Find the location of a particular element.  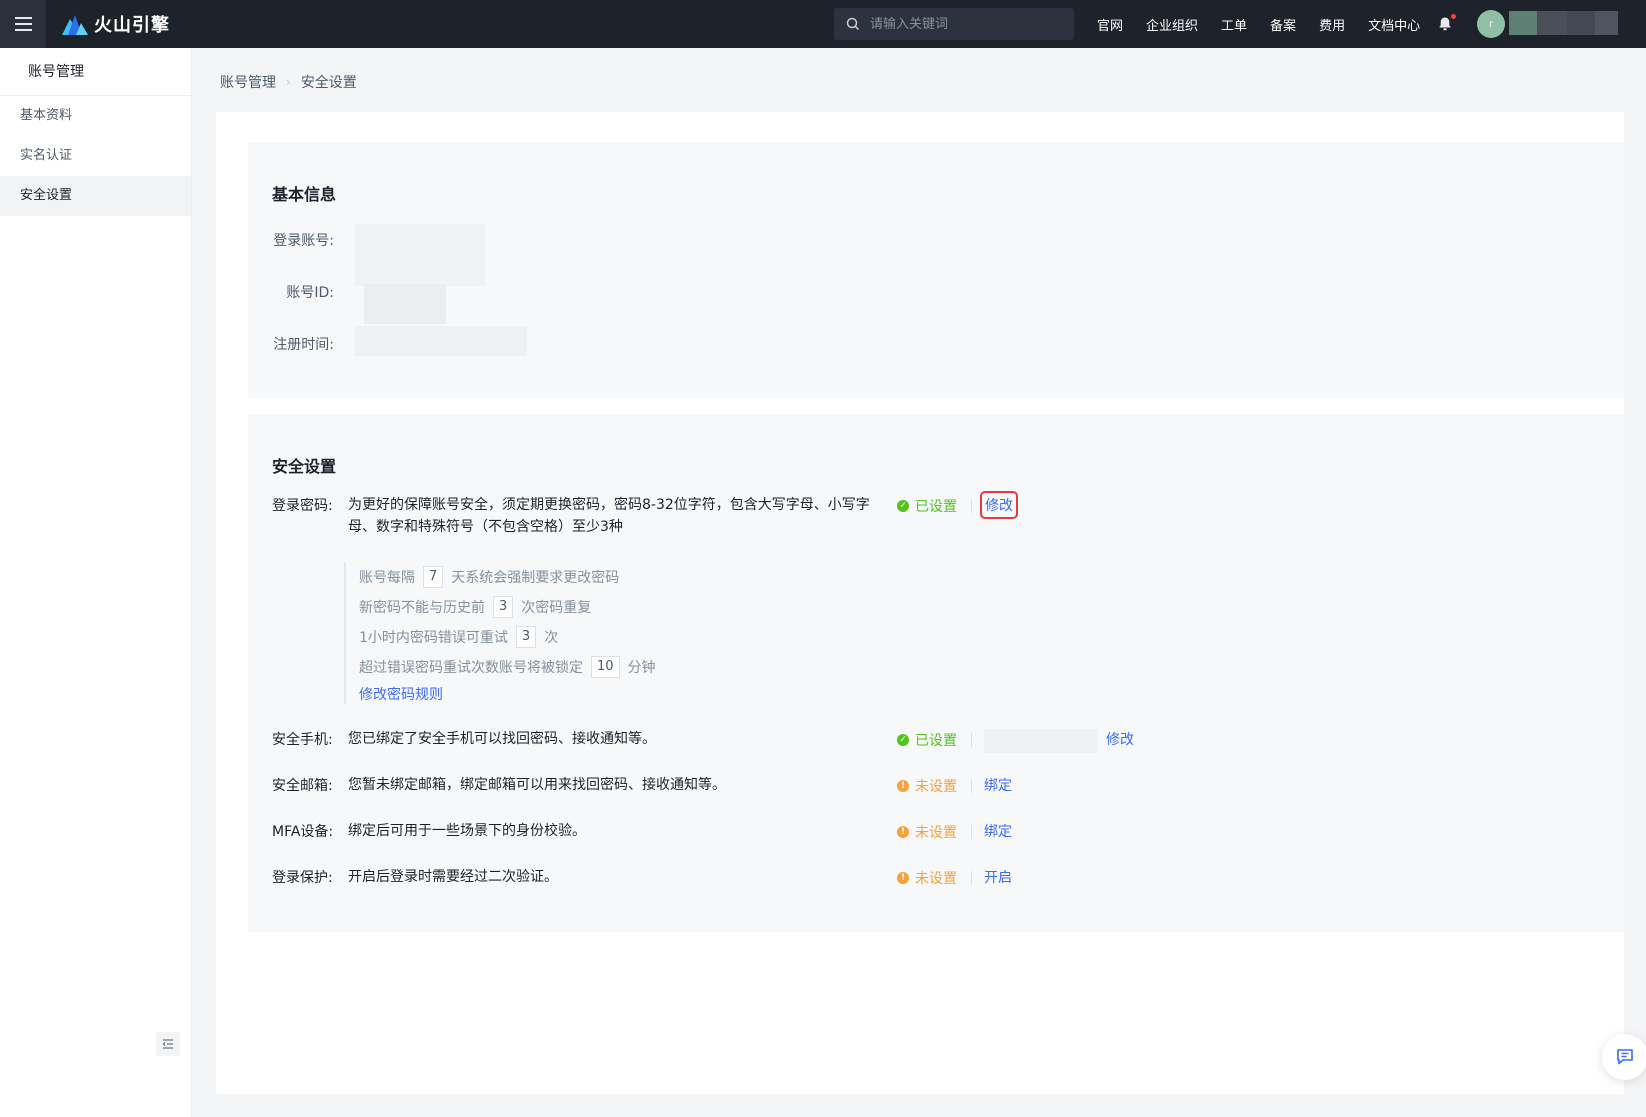

sidebar: 账号管理 基本资料 实名认证 安全设置 is located at coordinates (96, 582).